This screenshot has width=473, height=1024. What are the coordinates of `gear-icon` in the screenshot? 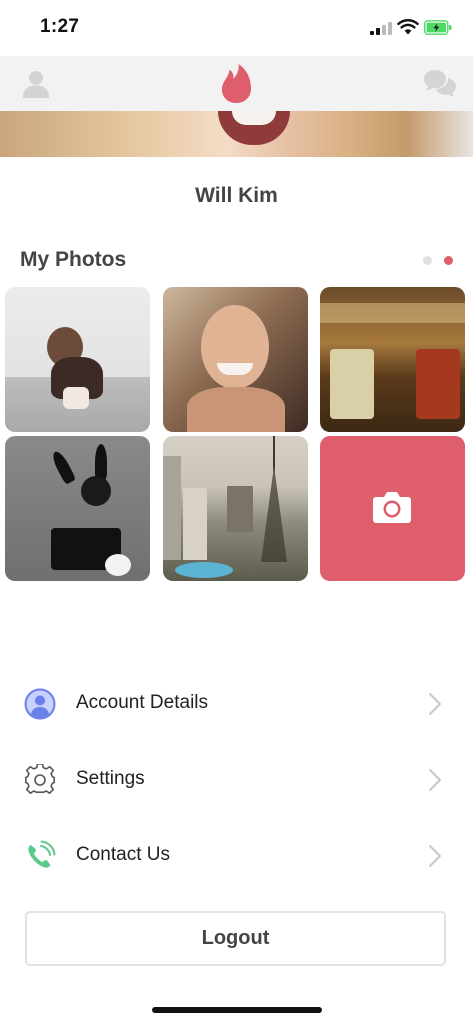 It's located at (40, 779).